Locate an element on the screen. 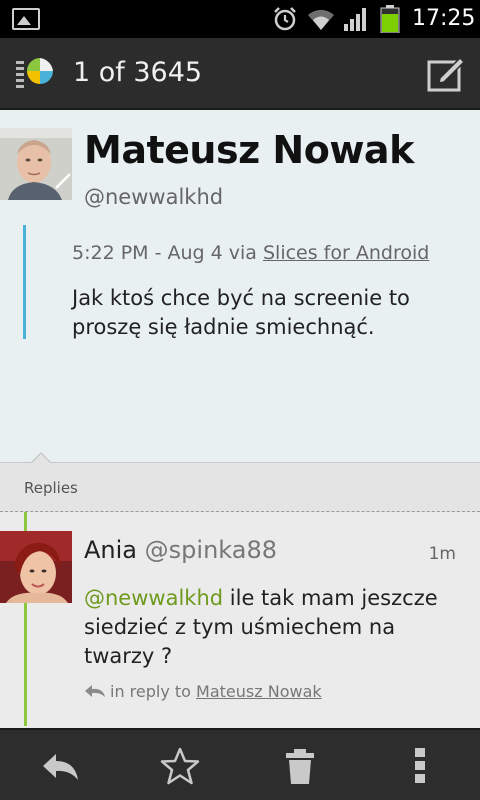  action-bar: 1 of 3645 is located at coordinates (240, 74).